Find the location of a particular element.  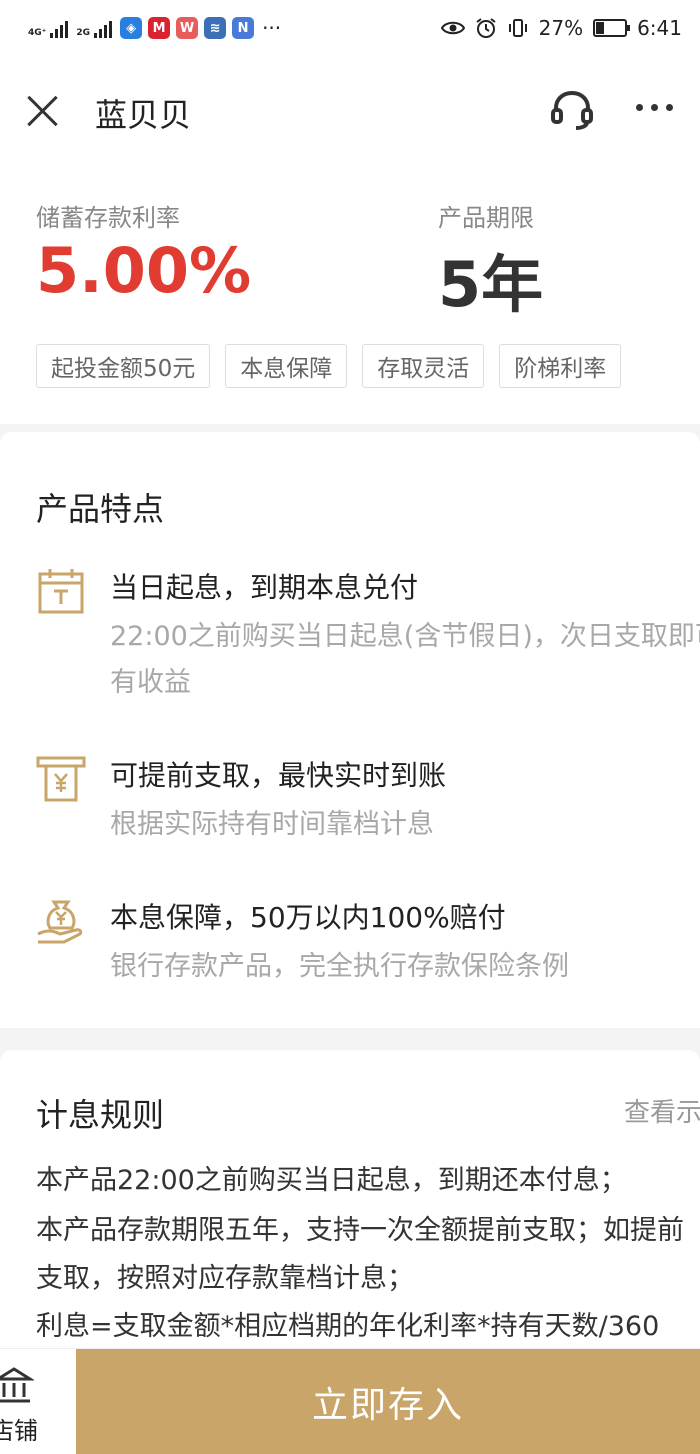

shop-button: 店铺 is located at coordinates (38, 1401).